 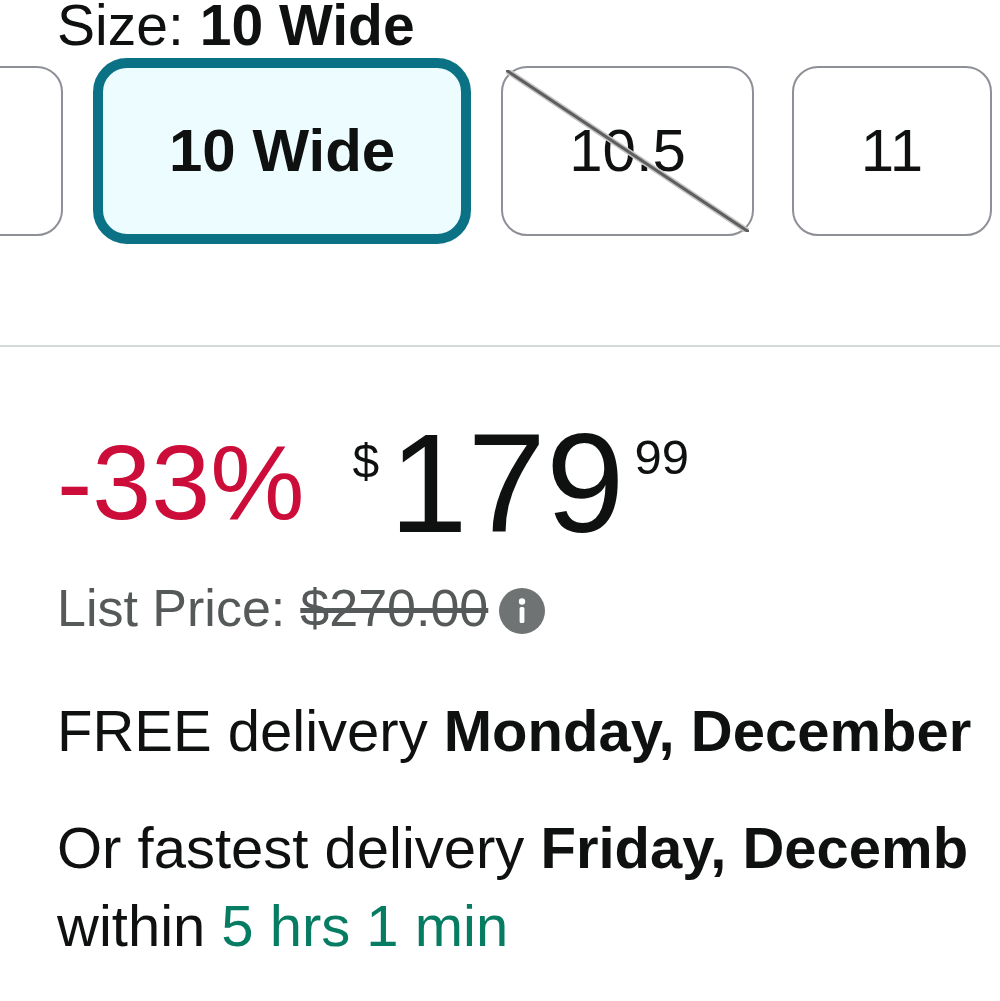 I want to click on list-price: $270.00, so click(x=394, y=609).